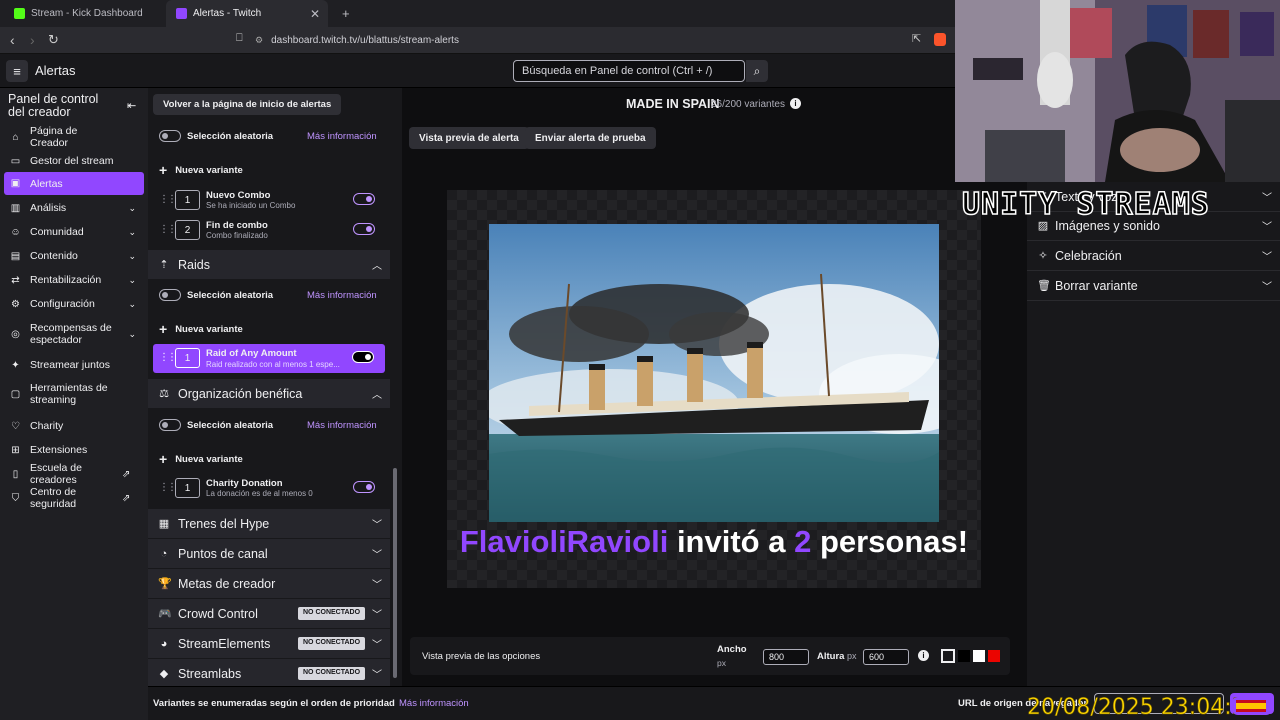  Describe the element at coordinates (237, 235) in the screenshot. I see `variant-subtitle: Combo finalizado` at that location.